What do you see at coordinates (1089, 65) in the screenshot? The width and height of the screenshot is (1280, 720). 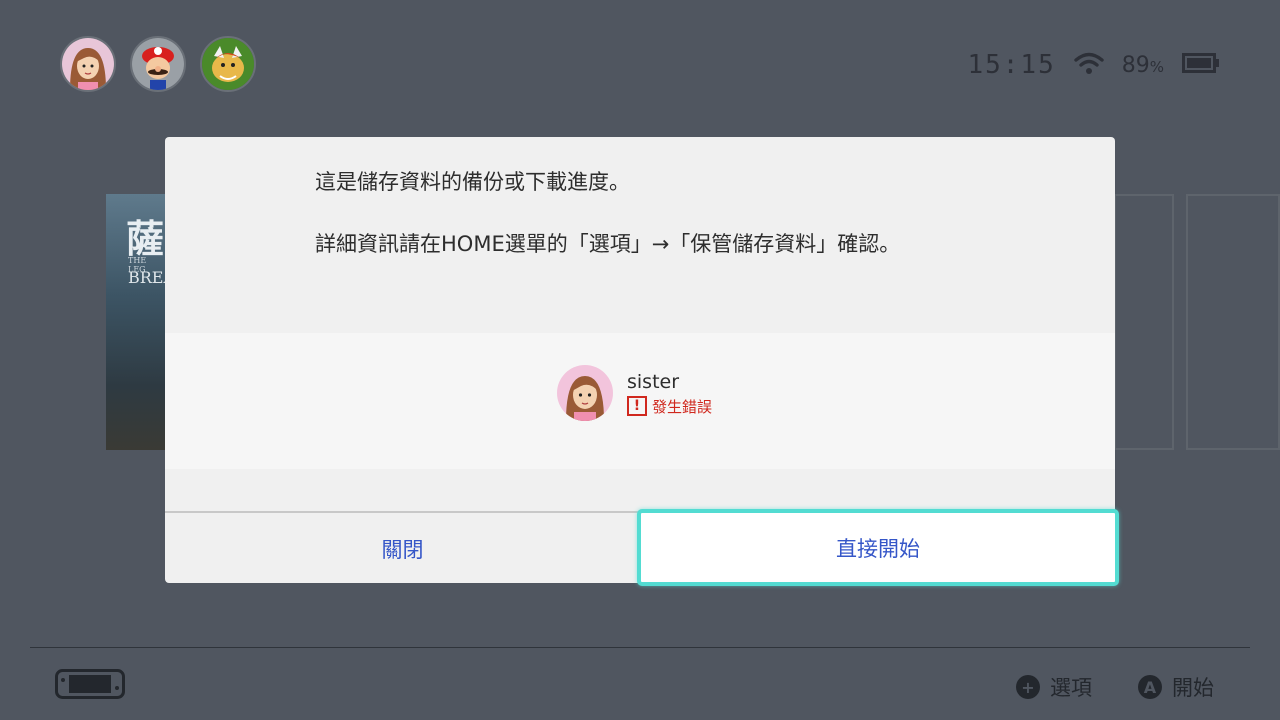 I see `wifi-icon` at bounding box center [1089, 65].